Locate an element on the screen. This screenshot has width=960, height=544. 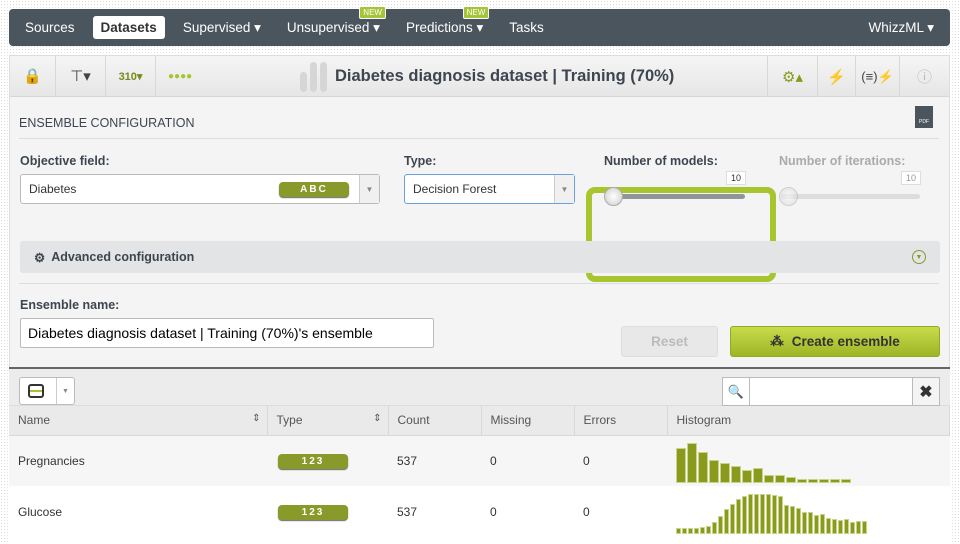
search-input is located at coordinates (831, 391).